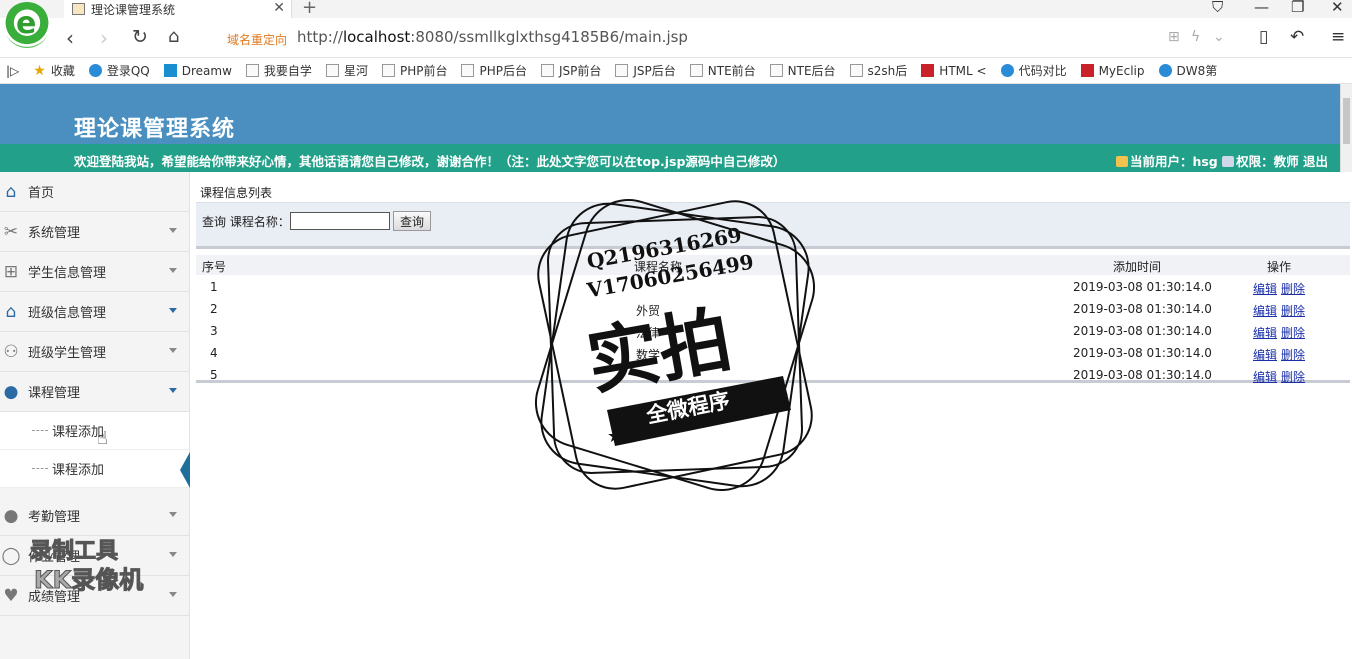  What do you see at coordinates (155, 129) in the screenshot?
I see `app-title: 理论课管理系统` at bounding box center [155, 129].